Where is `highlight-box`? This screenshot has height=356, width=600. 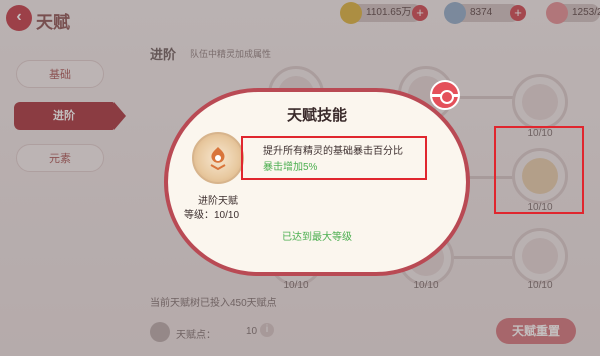 highlight-box is located at coordinates (539, 170).